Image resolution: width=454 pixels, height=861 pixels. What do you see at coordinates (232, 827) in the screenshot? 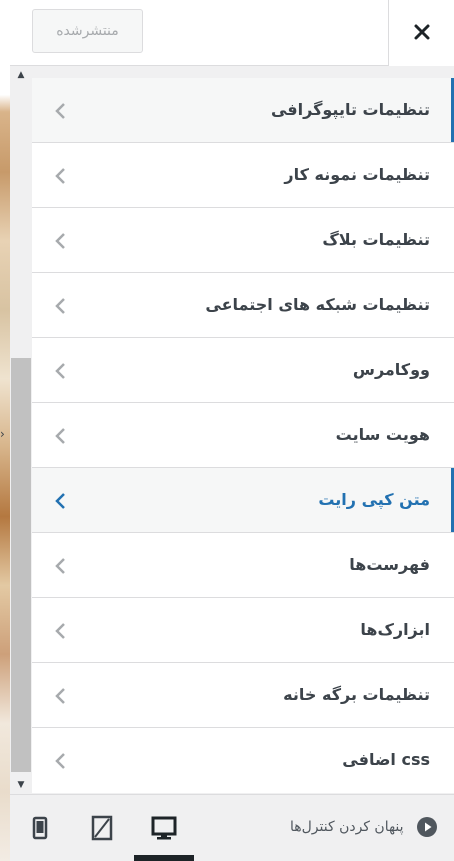
I see `customizer-footer: پنهان کردن کنترل‌ها` at bounding box center [232, 827].